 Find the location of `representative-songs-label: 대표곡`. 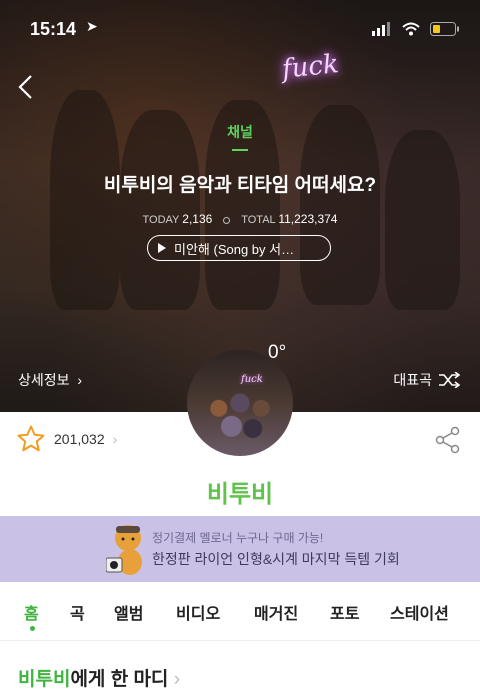

representative-songs-label: 대표곡 is located at coordinates (412, 380).